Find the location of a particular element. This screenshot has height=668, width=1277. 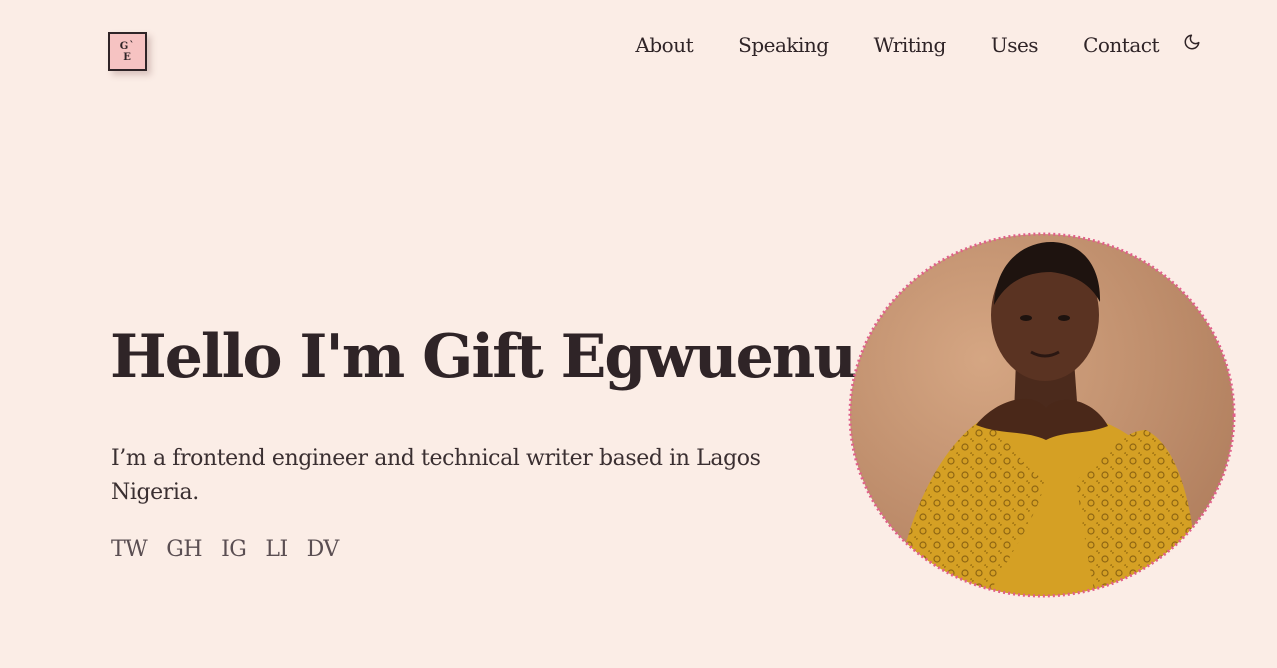

main-nav: About Speaking Writing Uses Contact is located at coordinates (918, 45).